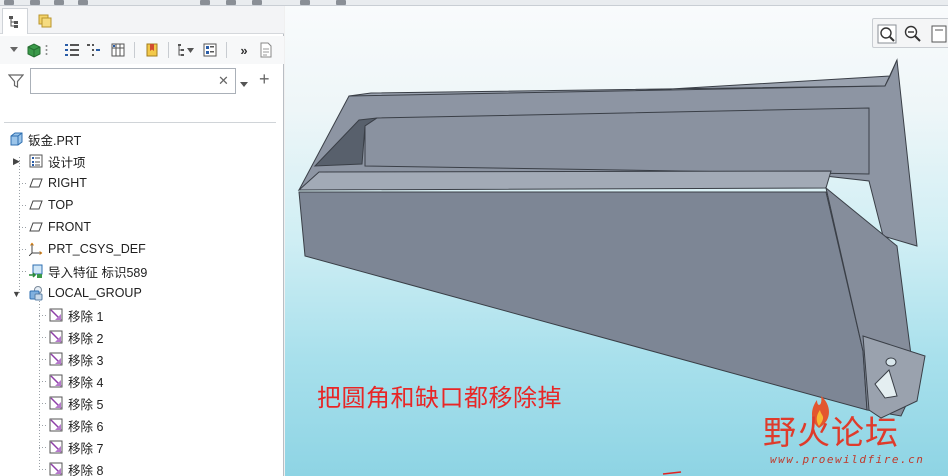  What do you see at coordinates (98, 272) in the screenshot?
I see `tree-item-label: 导入特征 标识589` at bounding box center [98, 272].